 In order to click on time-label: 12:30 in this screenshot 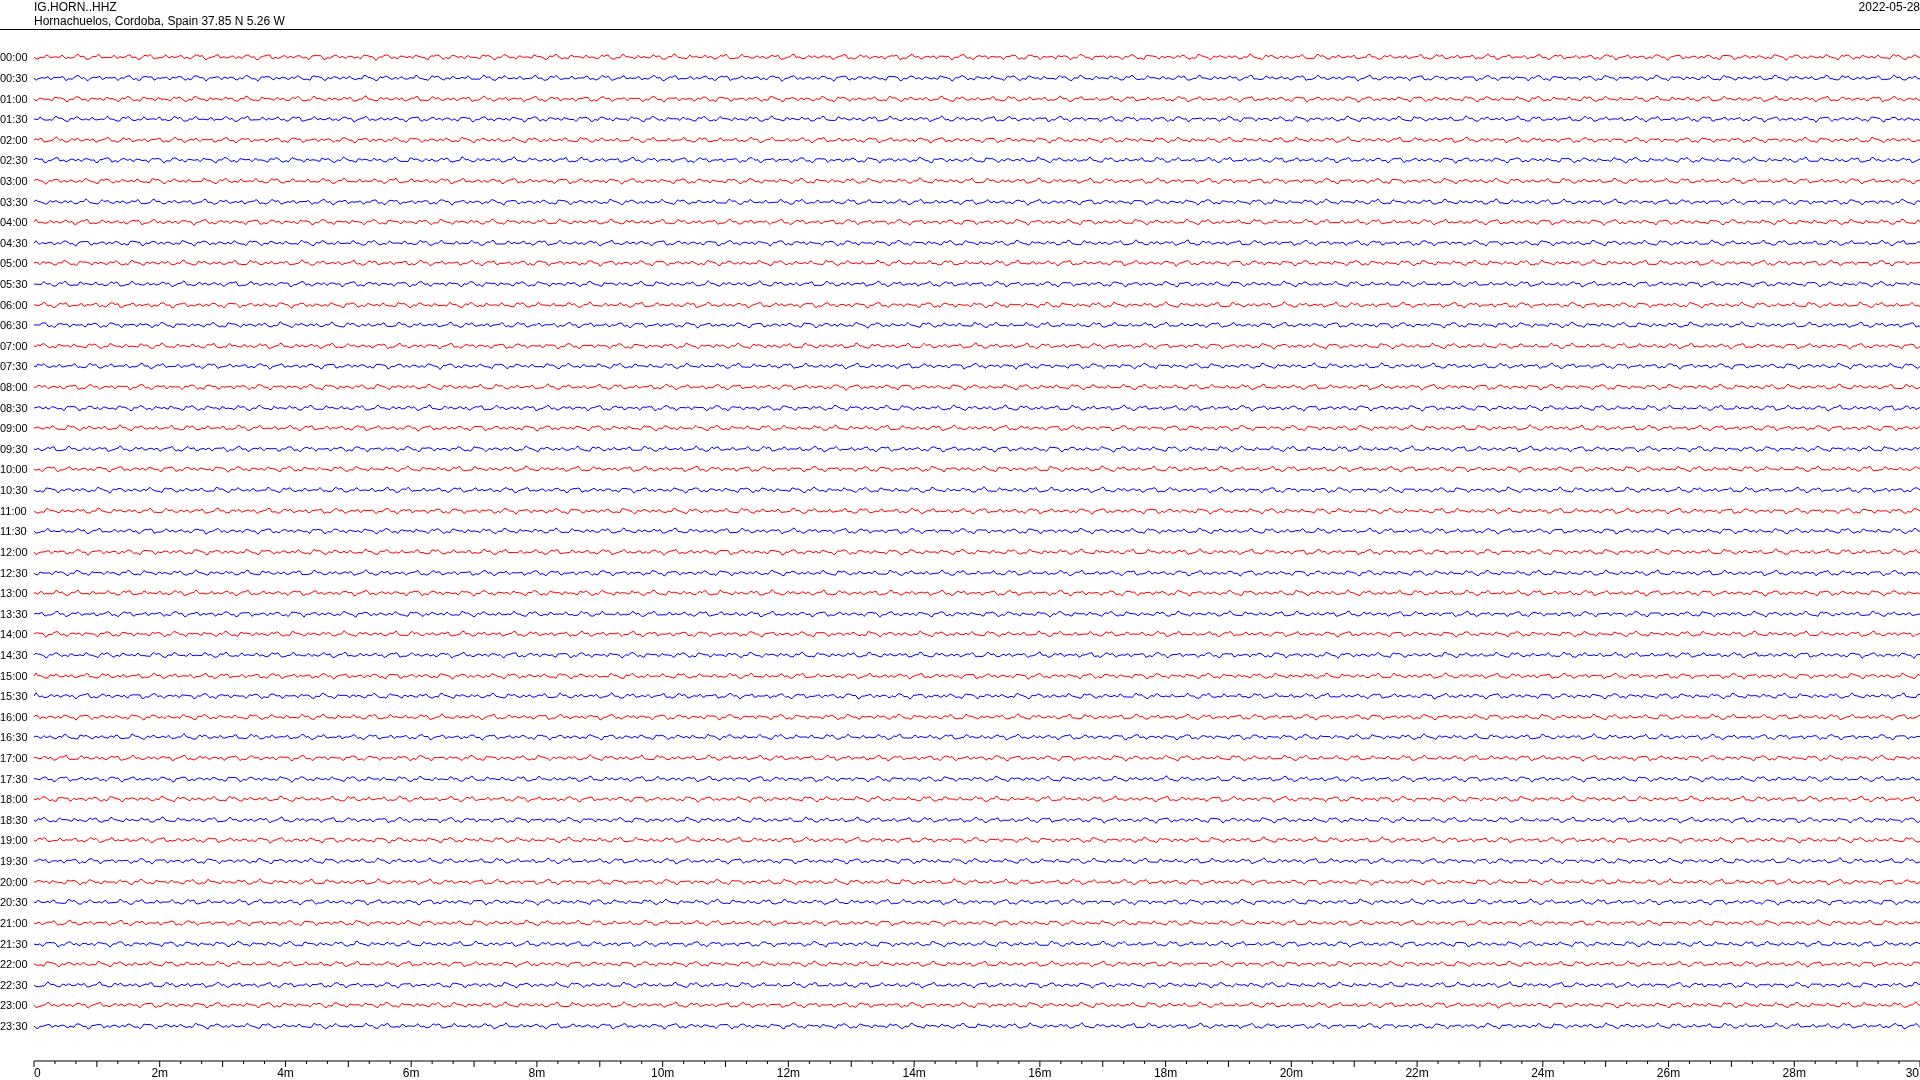, I will do `click(14, 572)`.